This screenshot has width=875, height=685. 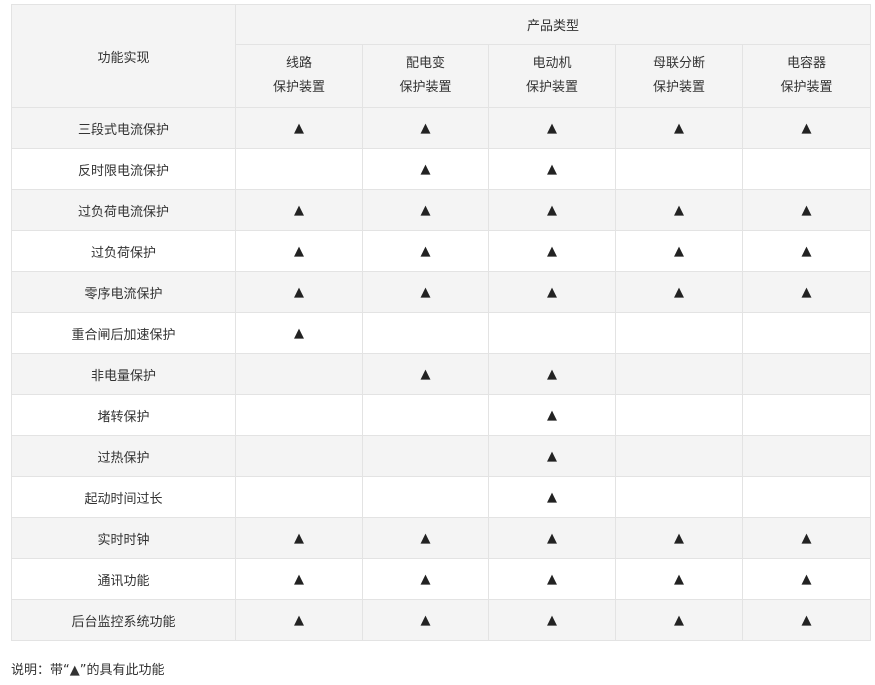 What do you see at coordinates (552, 76) in the screenshot?
I see `column-header: 电动机 保护装置` at bounding box center [552, 76].